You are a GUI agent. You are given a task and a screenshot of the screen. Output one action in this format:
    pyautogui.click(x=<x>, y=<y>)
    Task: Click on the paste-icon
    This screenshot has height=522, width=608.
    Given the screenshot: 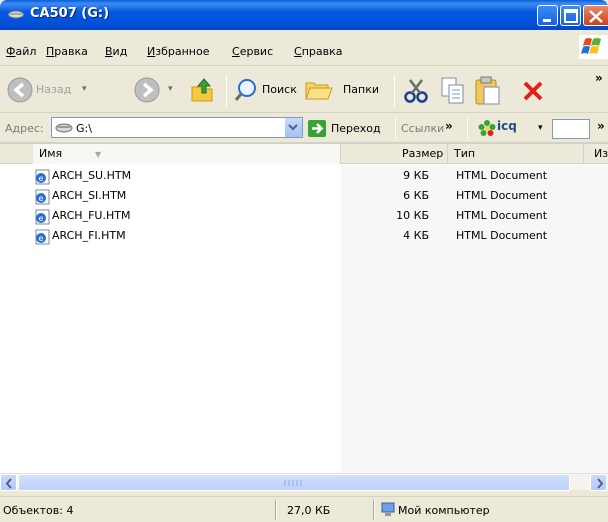 What is the action you would take?
    pyautogui.click(x=488, y=91)
    